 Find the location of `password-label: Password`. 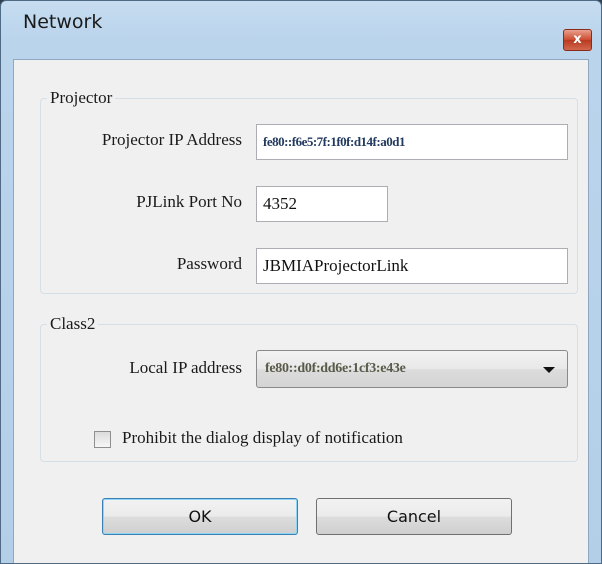

password-label: Password is located at coordinates (209, 263).